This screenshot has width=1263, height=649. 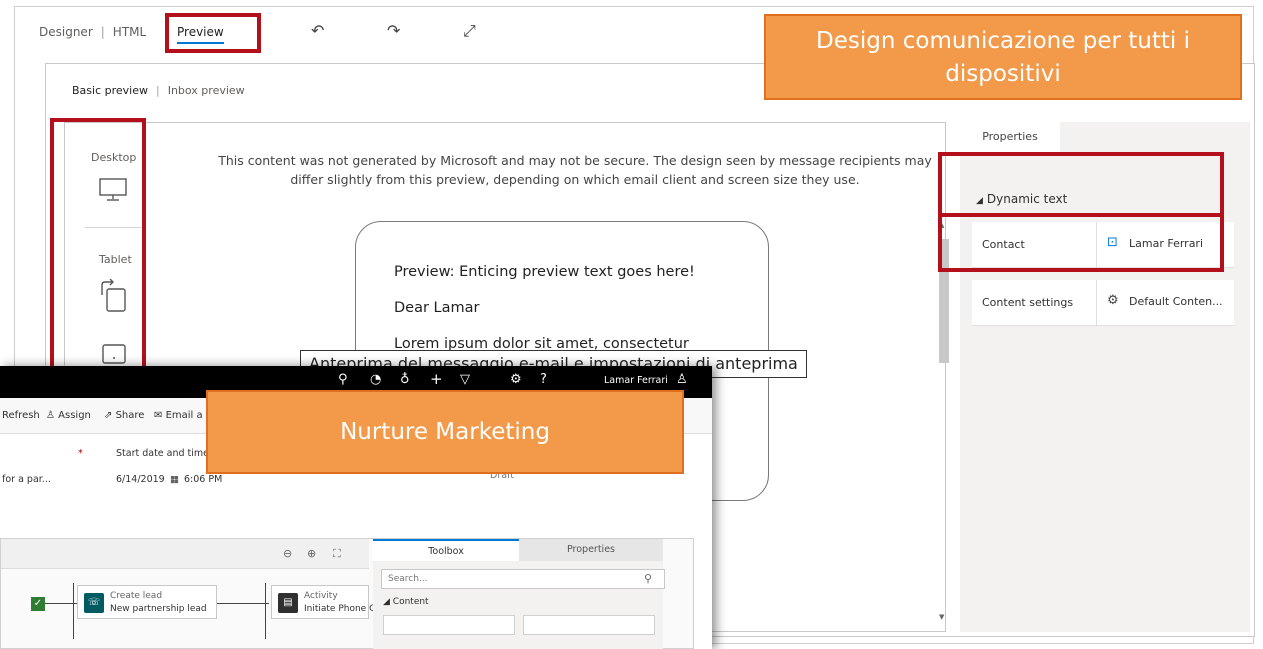 What do you see at coordinates (321, 596) in the screenshot?
I see `tile-kind: Activity` at bounding box center [321, 596].